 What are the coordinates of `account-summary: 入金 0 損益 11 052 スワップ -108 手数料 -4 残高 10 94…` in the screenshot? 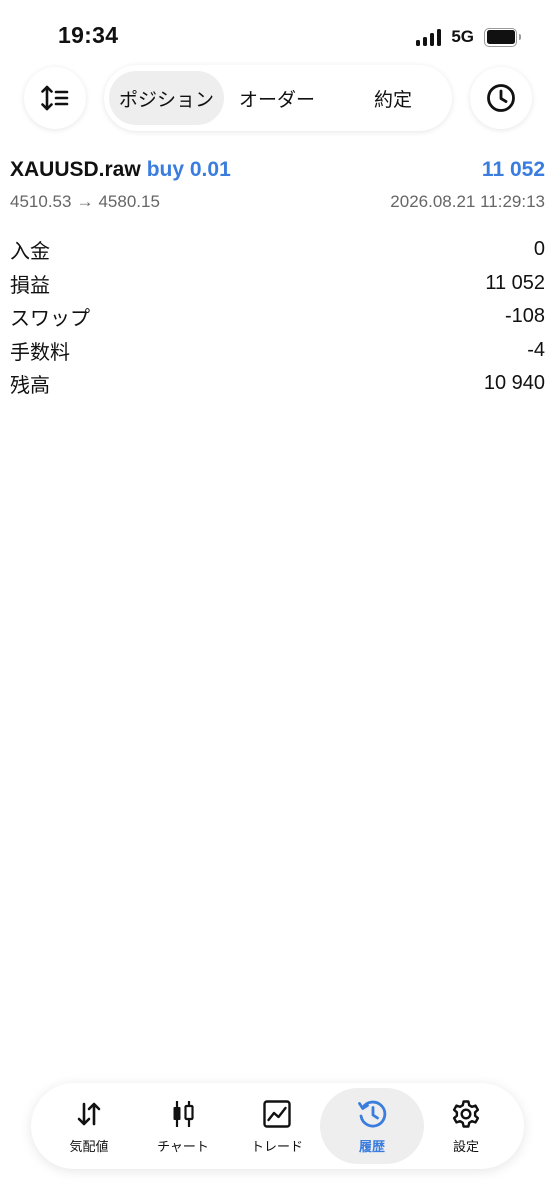 It's located at (277, 317).